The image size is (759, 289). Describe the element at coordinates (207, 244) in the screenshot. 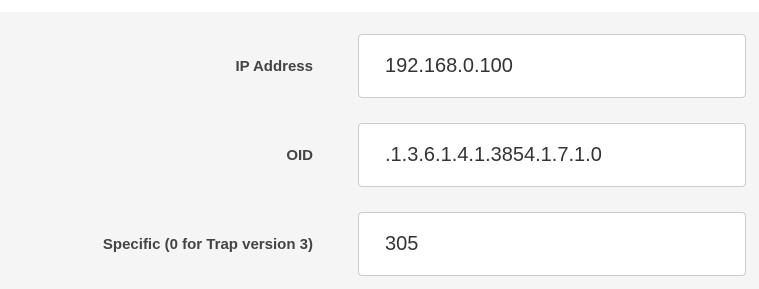

I see `specific-label: Specific (0 for Trap version 3)` at that location.